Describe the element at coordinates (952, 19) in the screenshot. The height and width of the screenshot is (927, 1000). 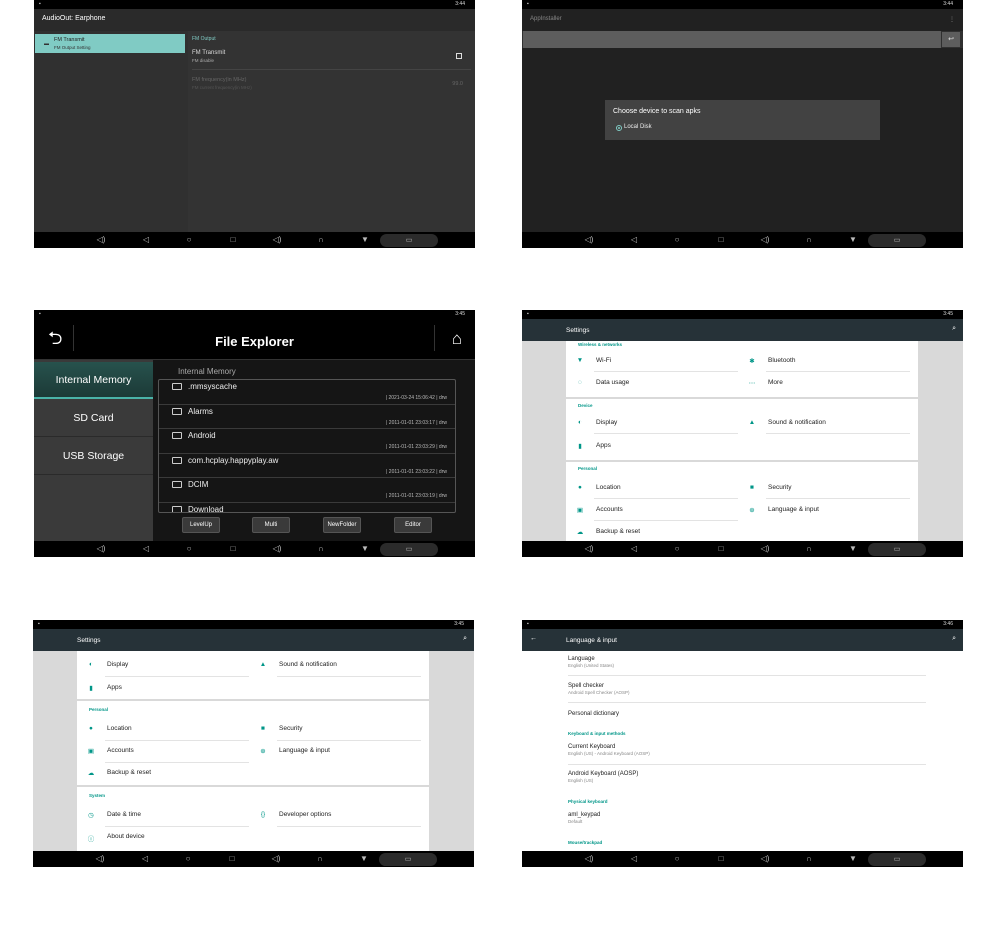
I see `more-vert-icon: ⋮` at that location.